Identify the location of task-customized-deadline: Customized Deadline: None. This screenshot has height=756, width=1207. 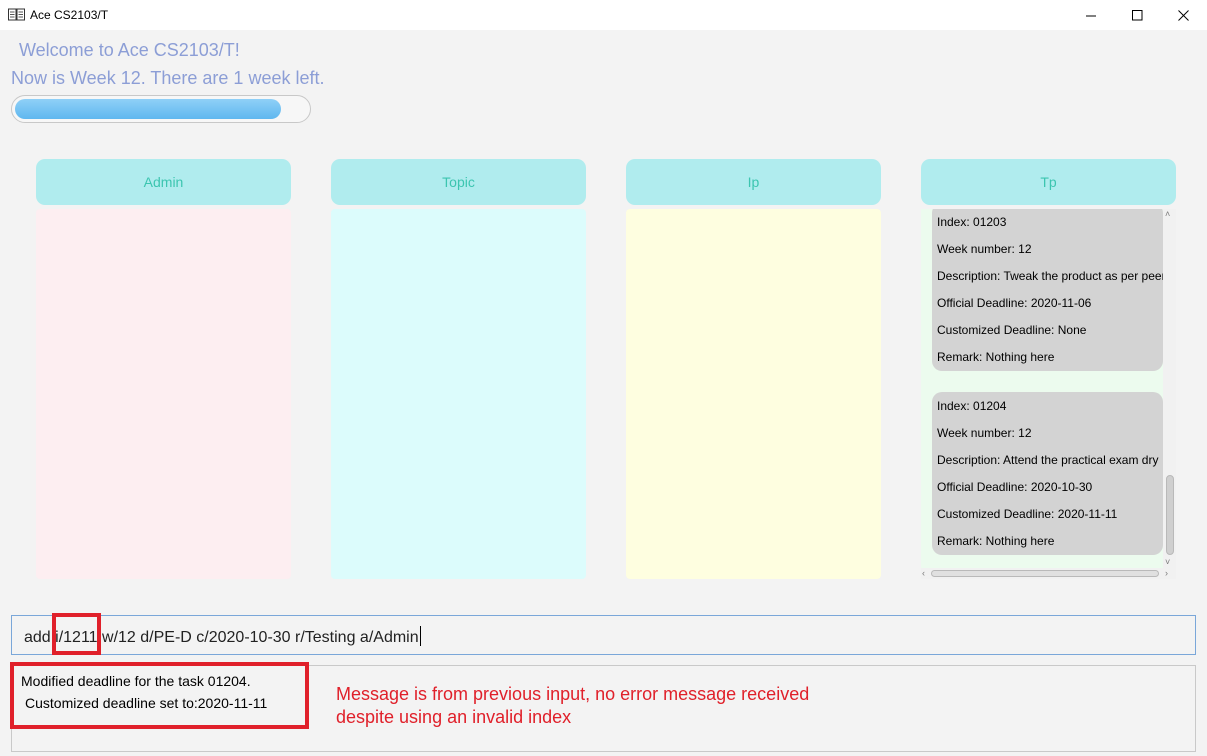
(1012, 330).